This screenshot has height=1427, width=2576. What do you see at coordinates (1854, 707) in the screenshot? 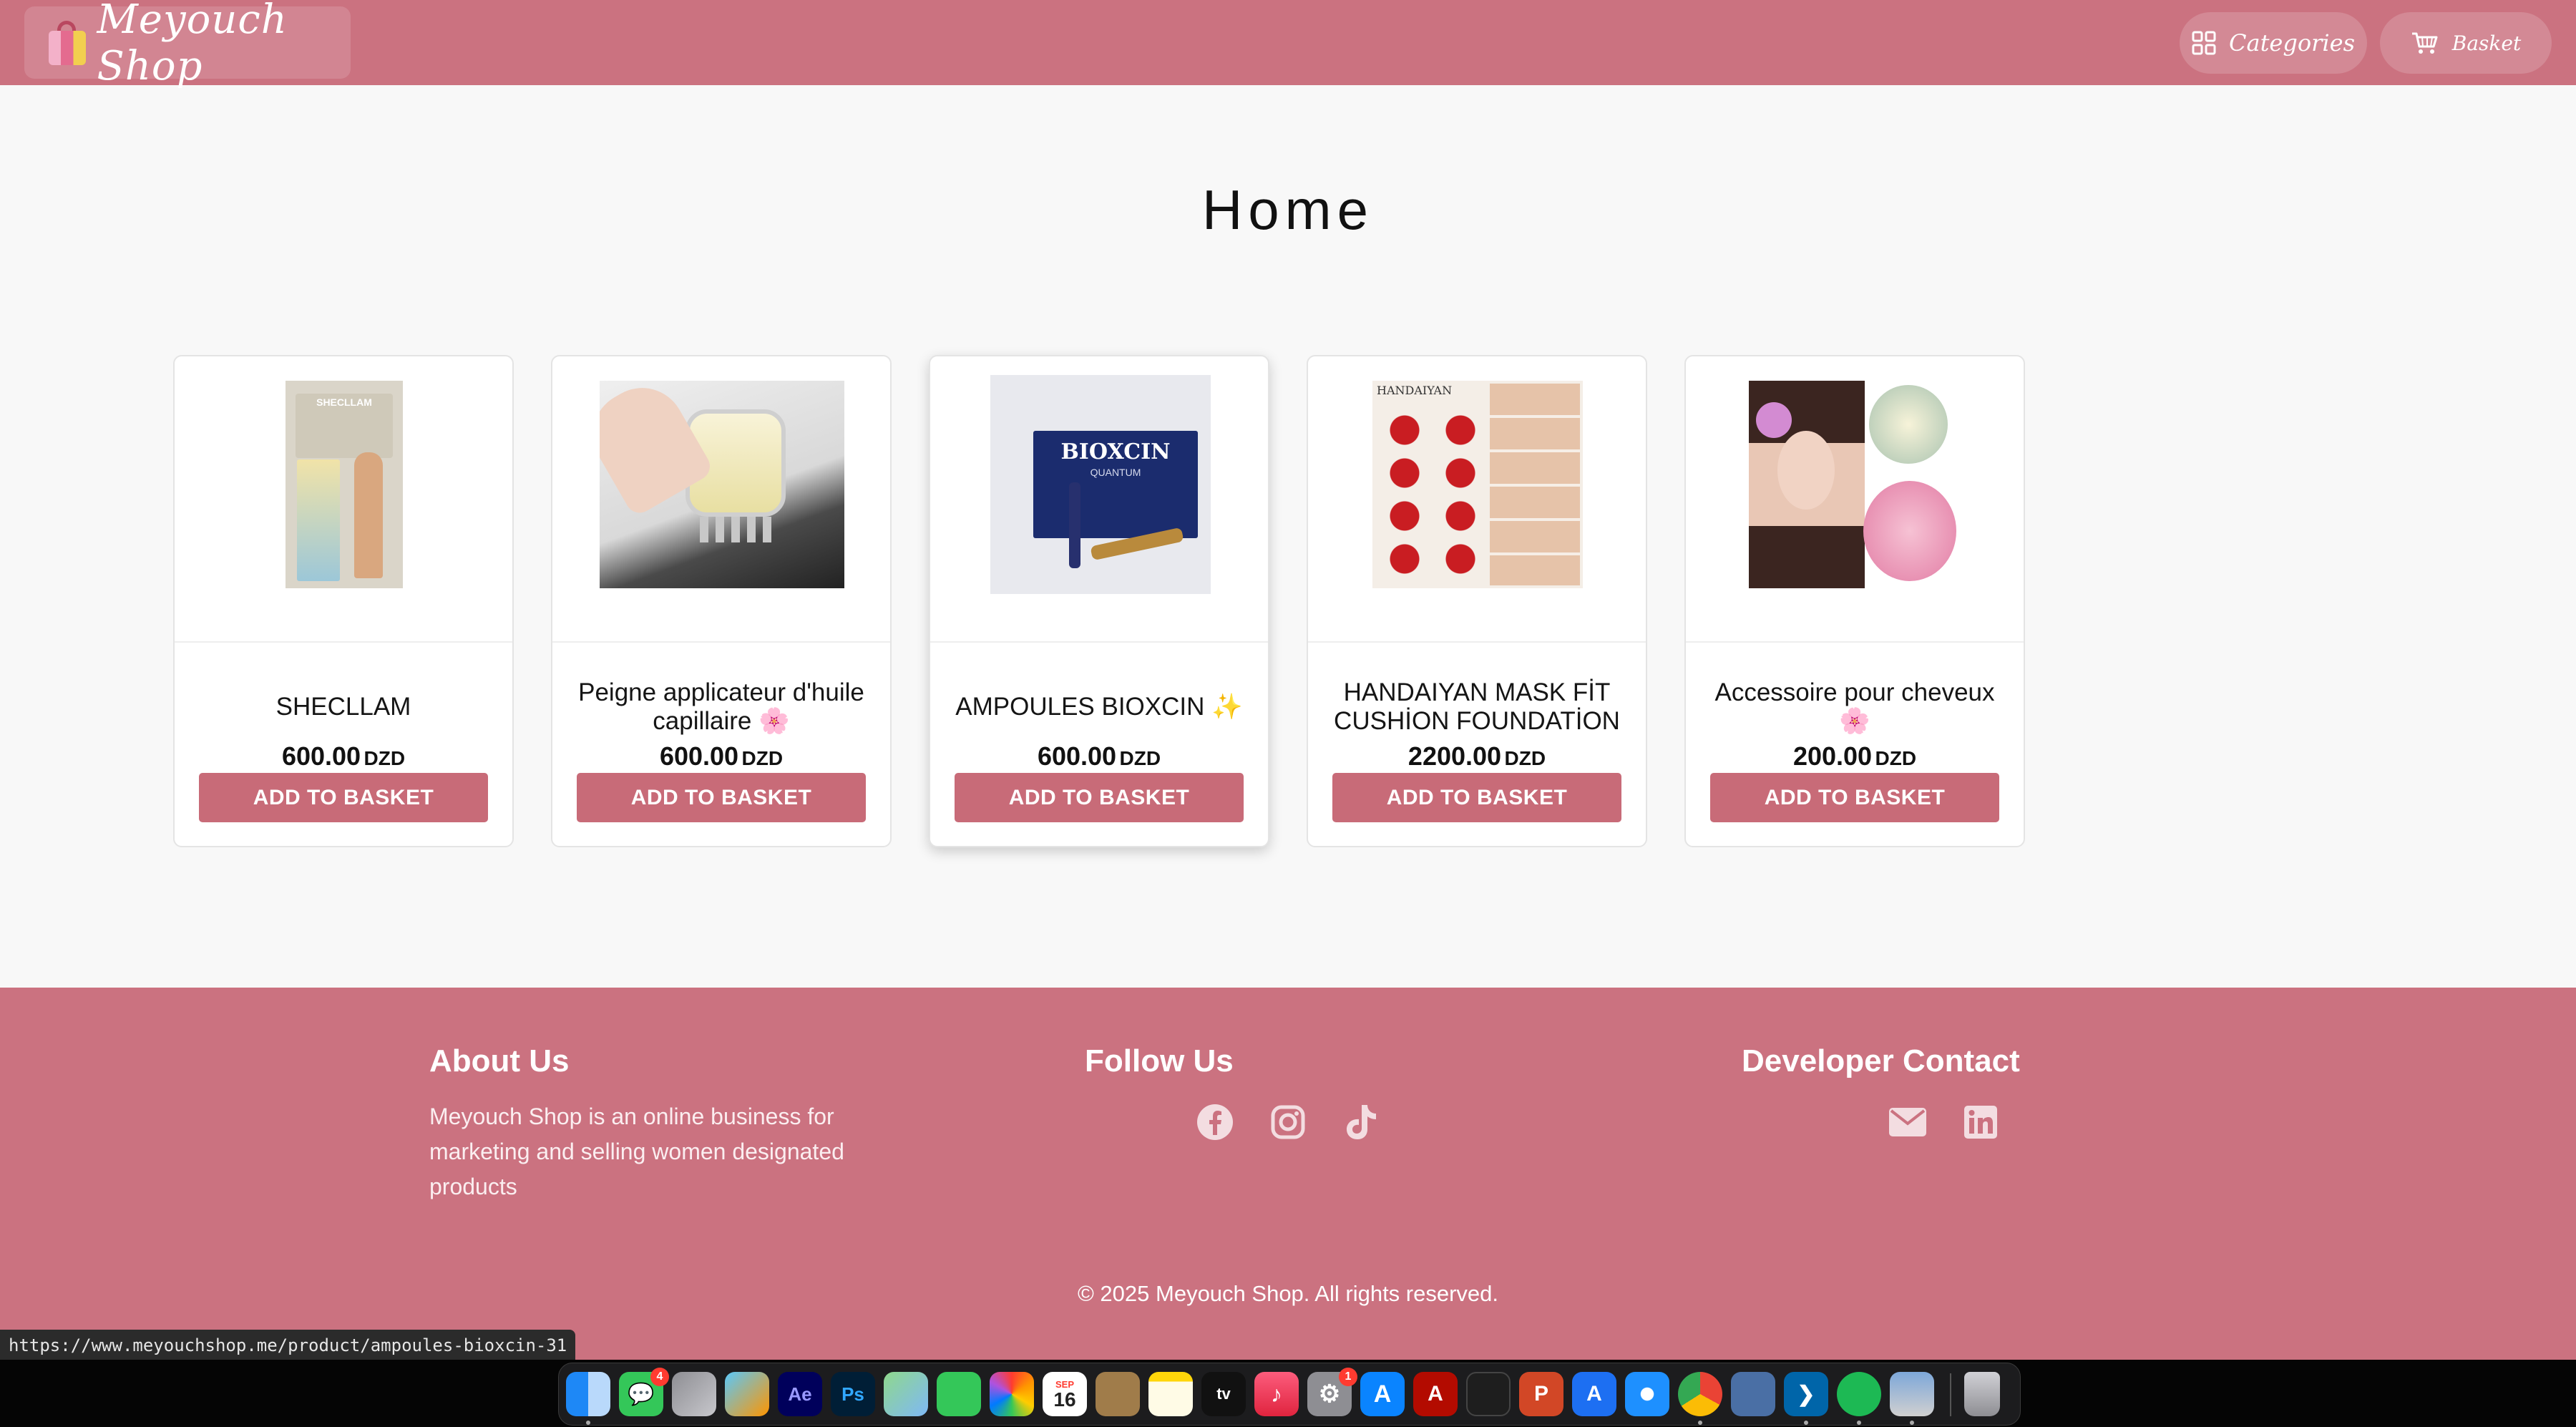
I see `product-name: Accessoire pour cheveux 🌸` at bounding box center [1854, 707].